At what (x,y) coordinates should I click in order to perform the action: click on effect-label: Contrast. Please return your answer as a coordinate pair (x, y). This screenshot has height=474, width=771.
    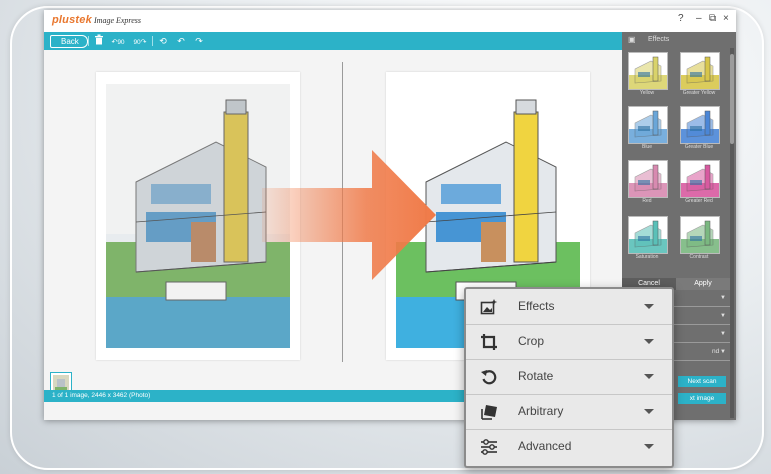
    Looking at the image, I should click on (699, 257).